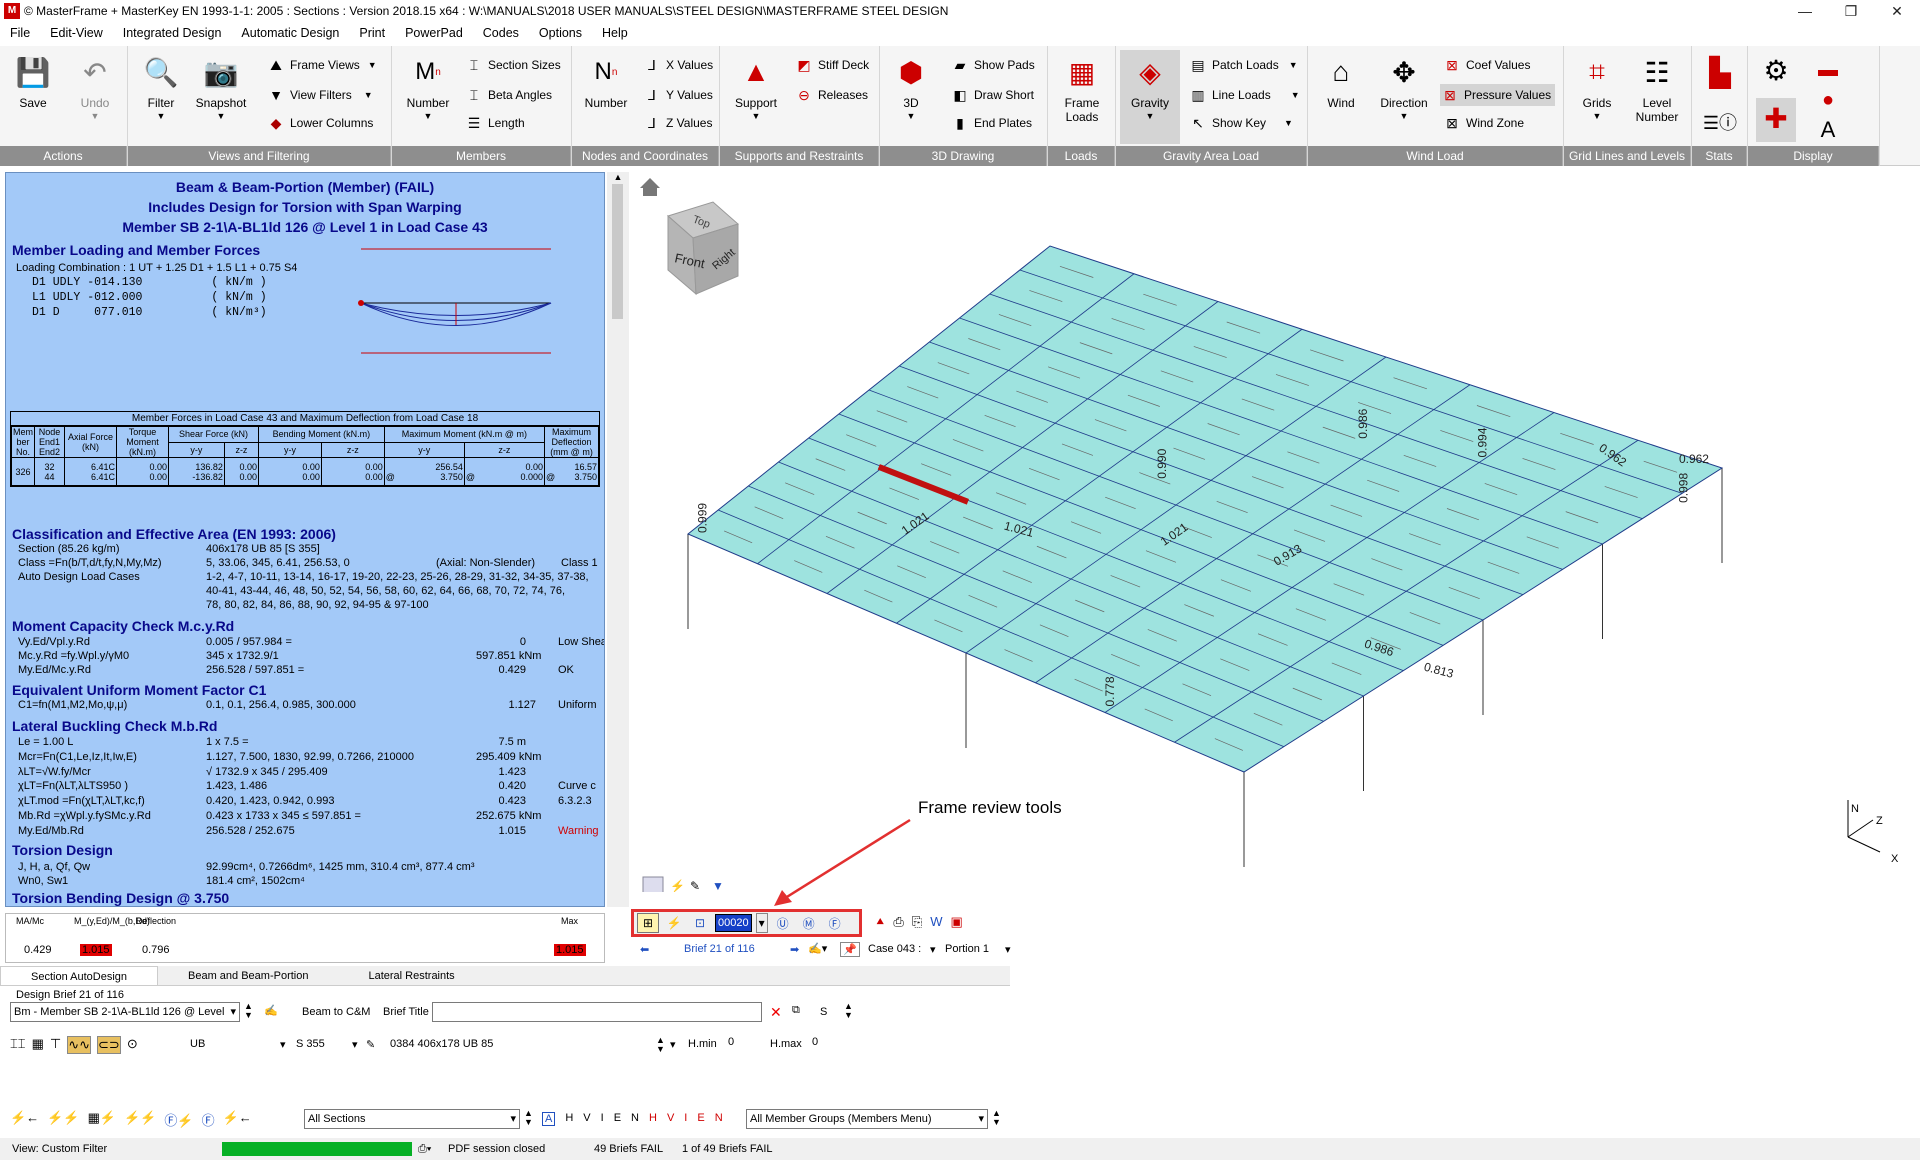 The height and width of the screenshot is (1160, 1920). What do you see at coordinates (677, 886) in the screenshot?
I see `view-tool-shuffle-icon: ⚡` at bounding box center [677, 886].